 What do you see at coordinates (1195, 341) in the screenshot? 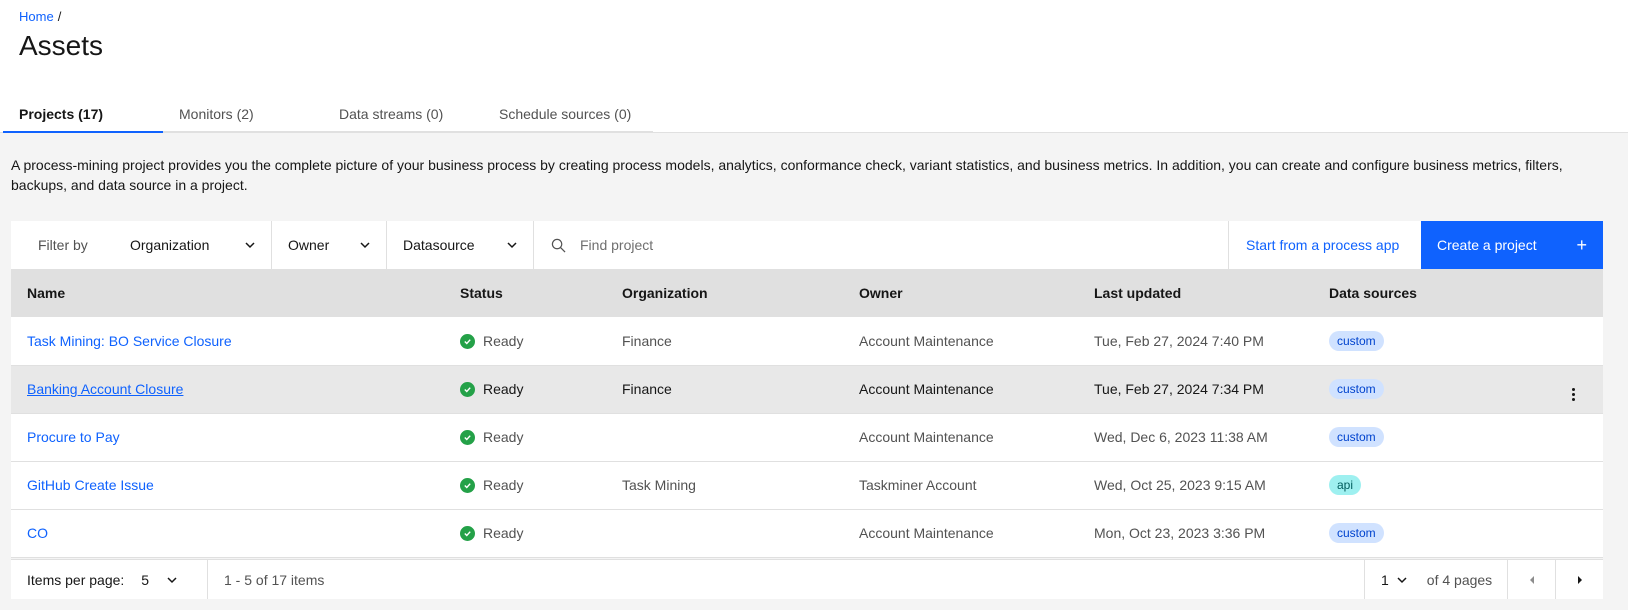
I see `last-updated-cell: Tue, Feb 27, 2024 7:40 PM` at bounding box center [1195, 341].